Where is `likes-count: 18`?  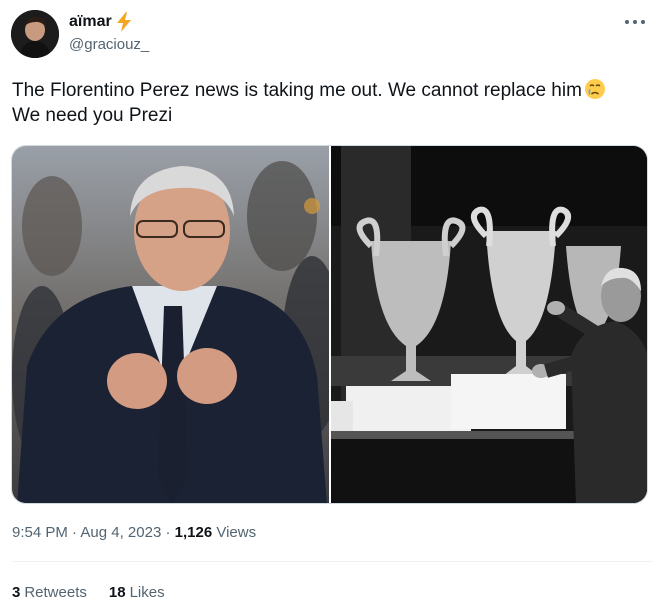 likes-count: 18 is located at coordinates (117, 592).